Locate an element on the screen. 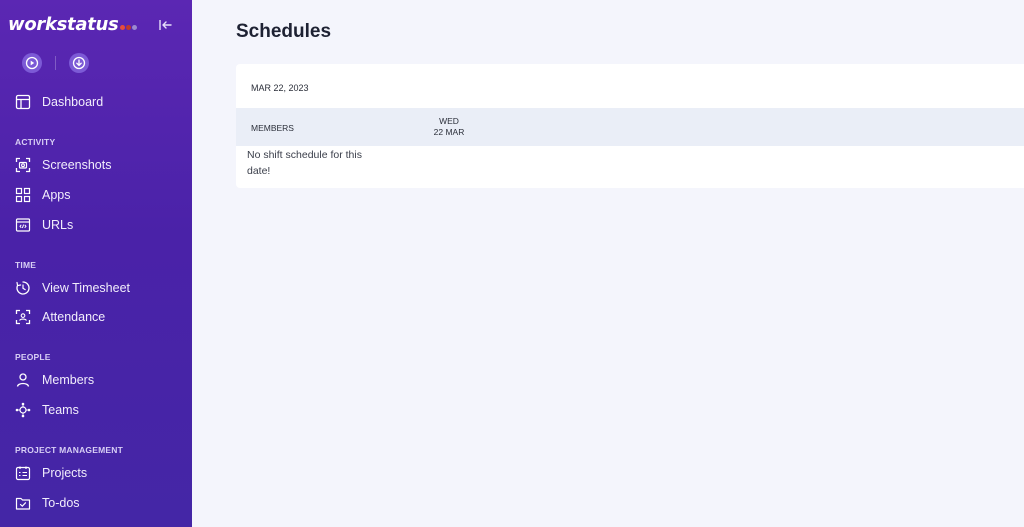  sidebar-item-label: Projects is located at coordinates (65, 473).